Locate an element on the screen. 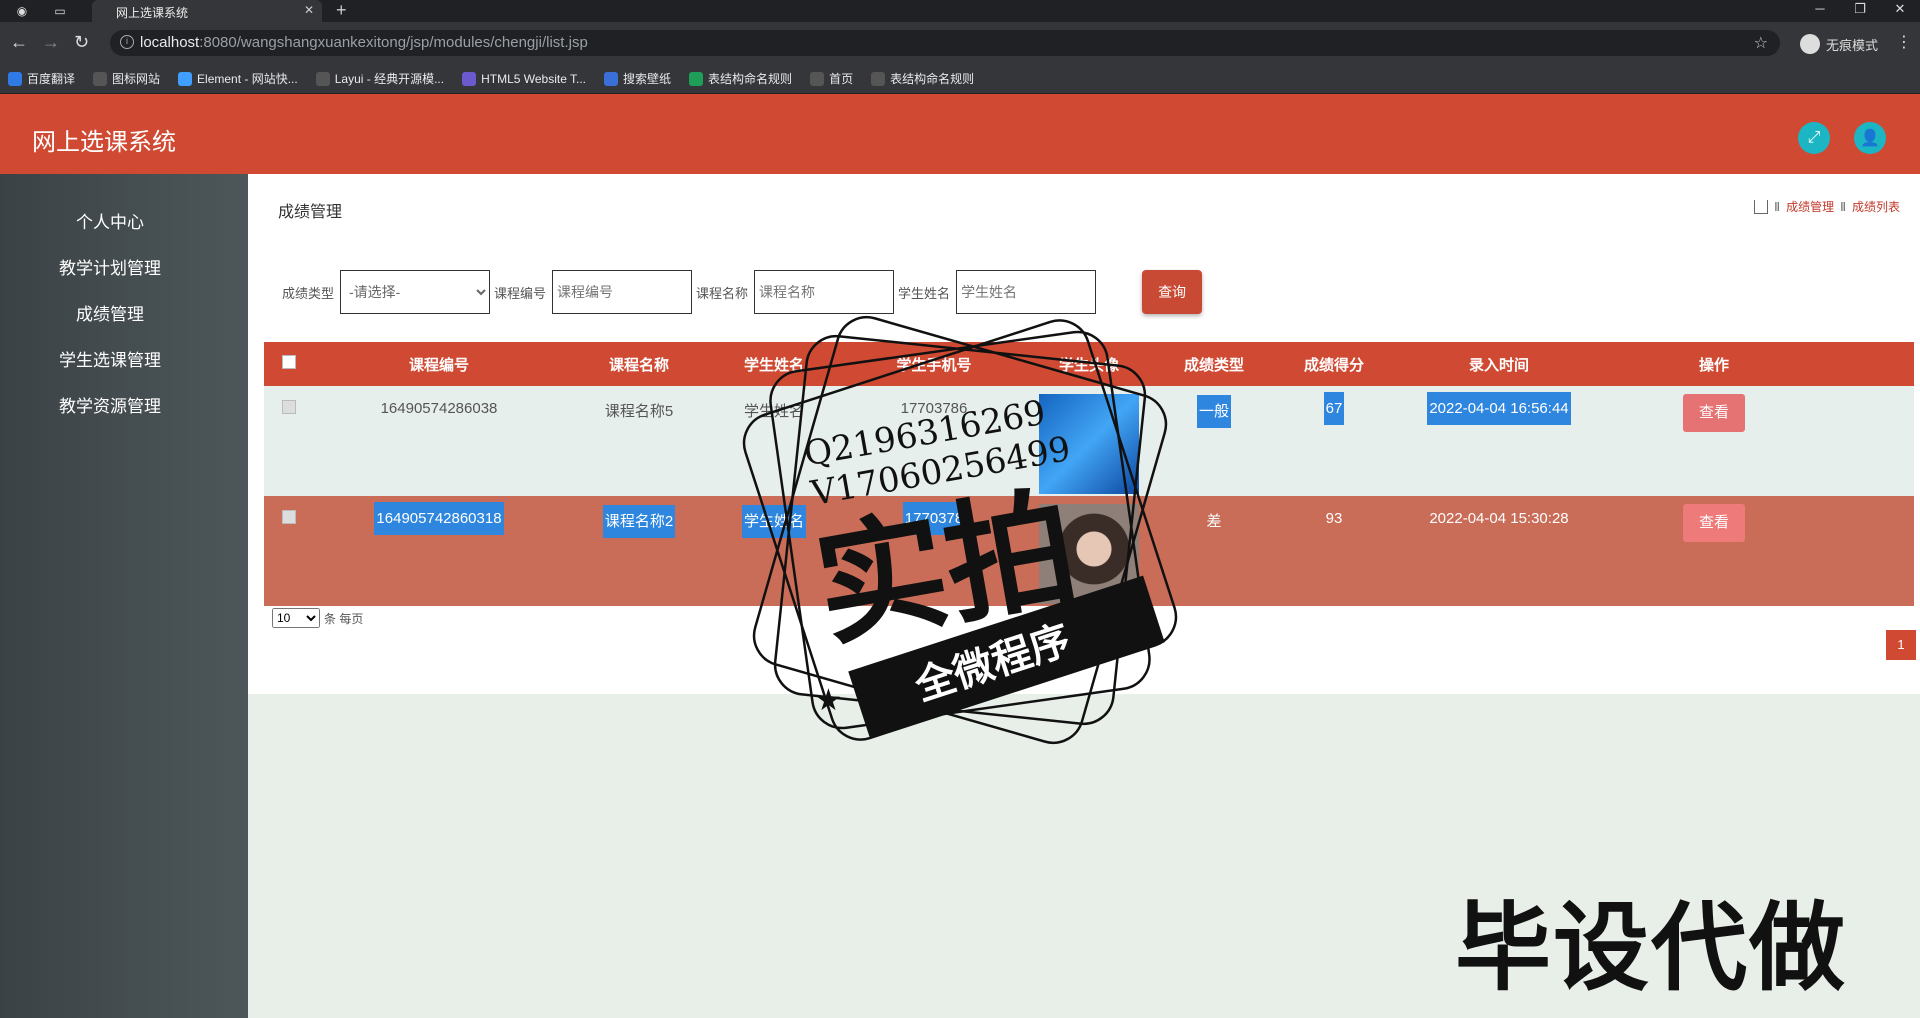  cell-course-code: 16490574286038 is located at coordinates (439, 408).